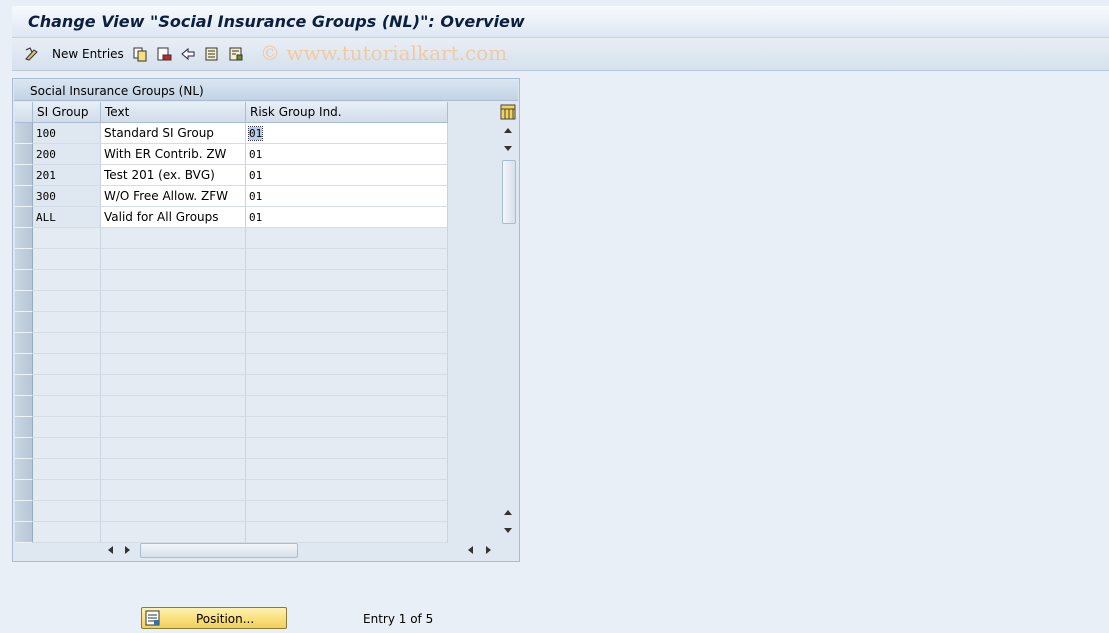 This screenshot has height=633, width=1109. What do you see at coordinates (67, 175) in the screenshot?
I see `si-group-cell: 201` at bounding box center [67, 175].